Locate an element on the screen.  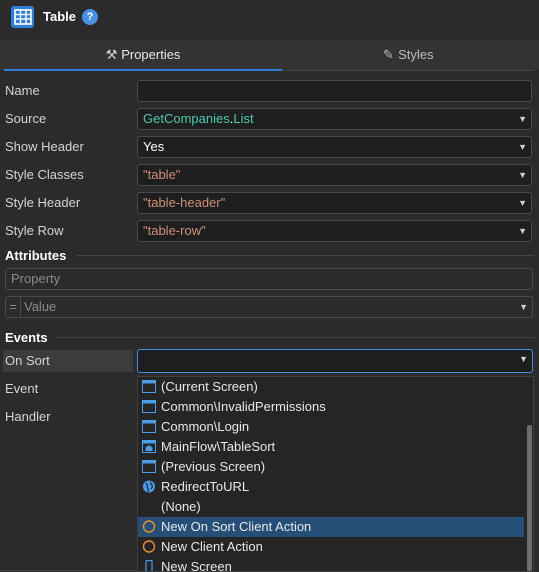
property-label: Source is located at coordinates (26, 118).